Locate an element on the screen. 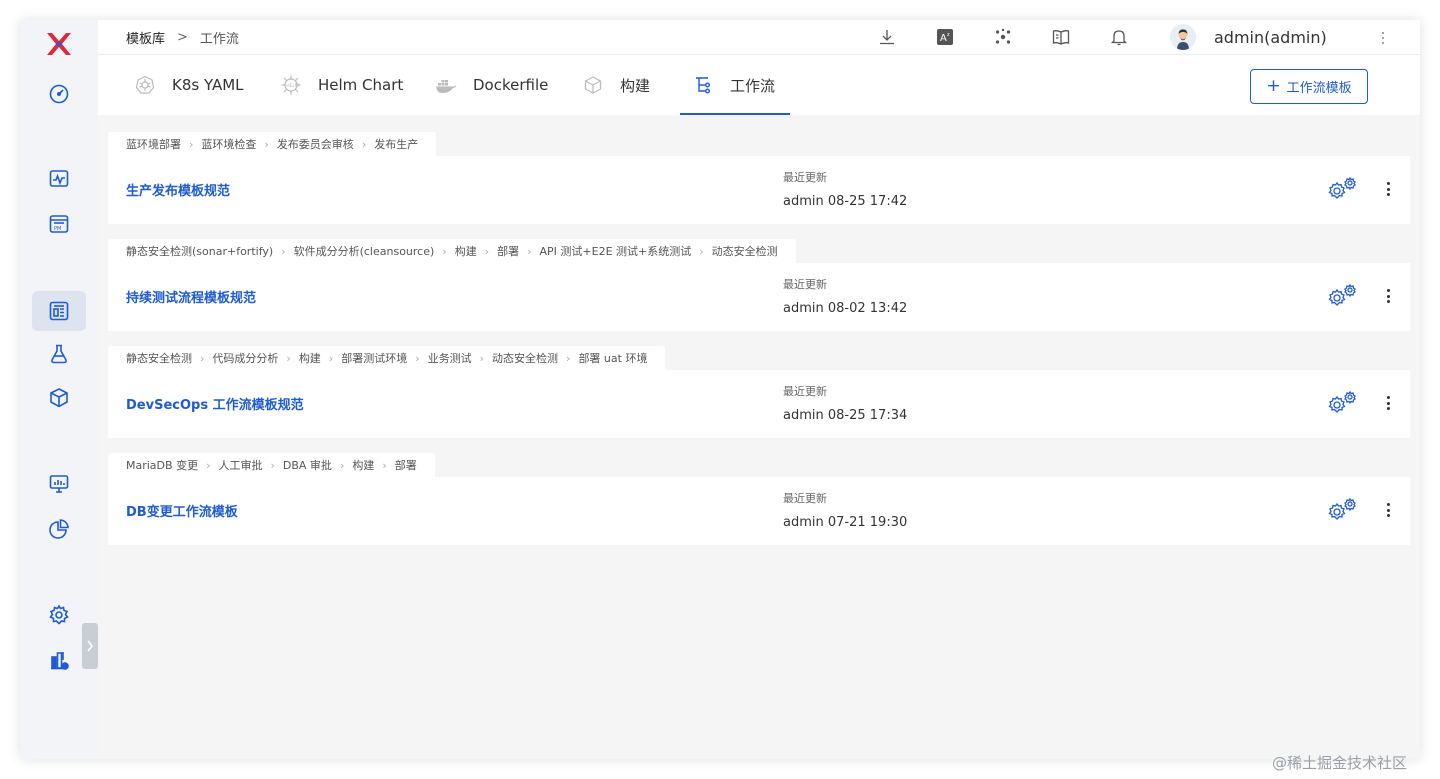  sidebar: PM is located at coordinates (59, 389).